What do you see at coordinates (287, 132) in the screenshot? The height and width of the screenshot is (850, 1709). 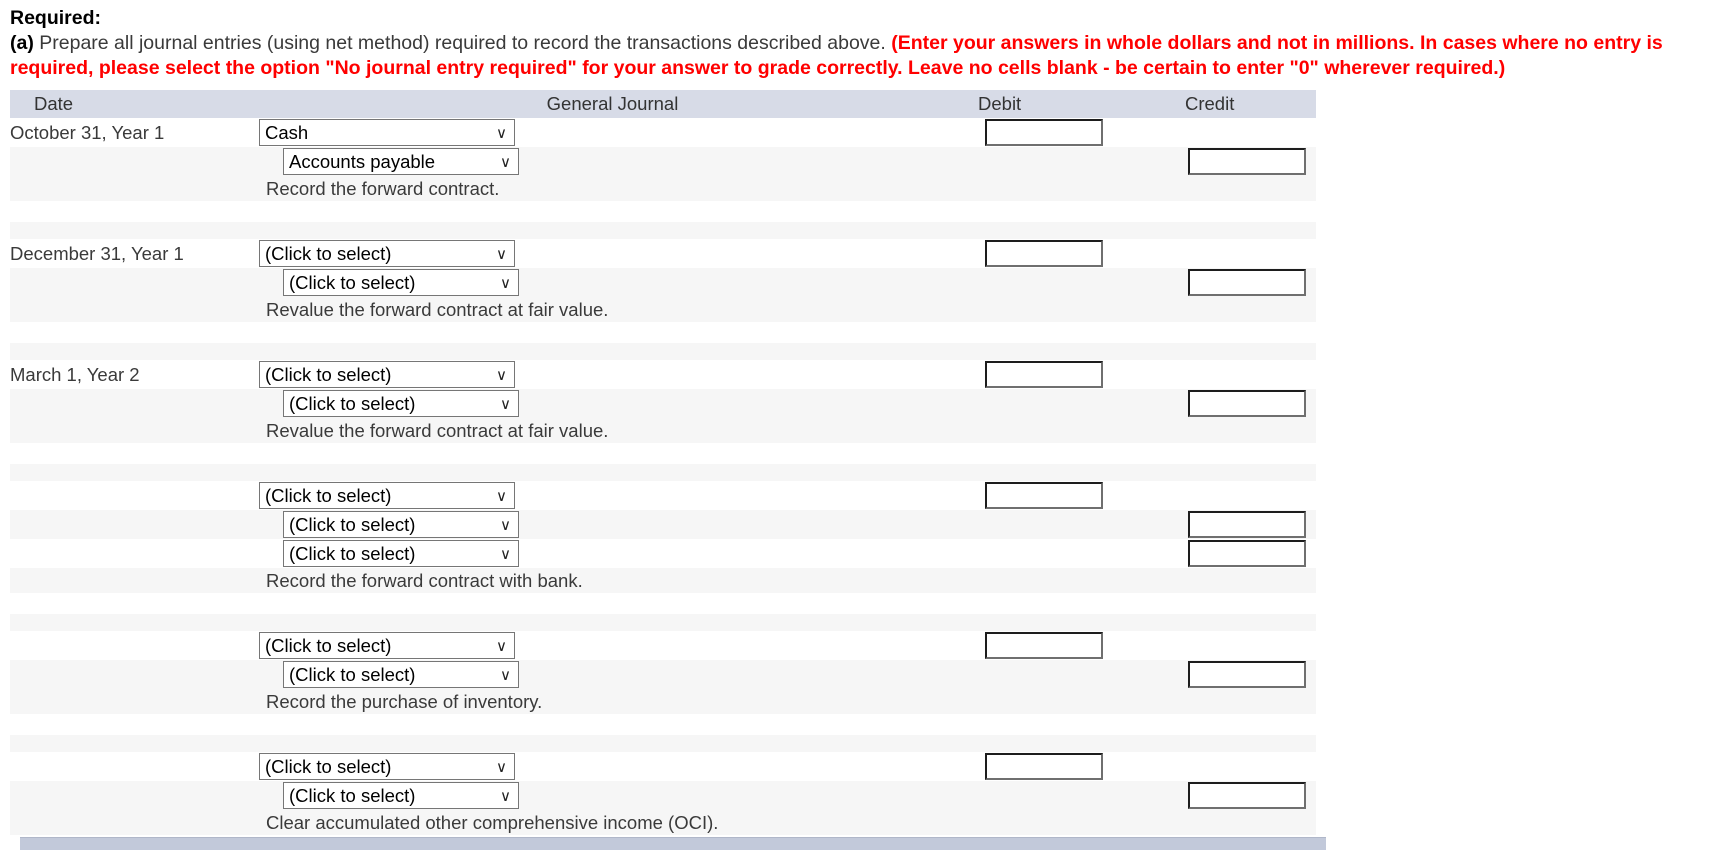 I see `account-select-label: Cash` at bounding box center [287, 132].